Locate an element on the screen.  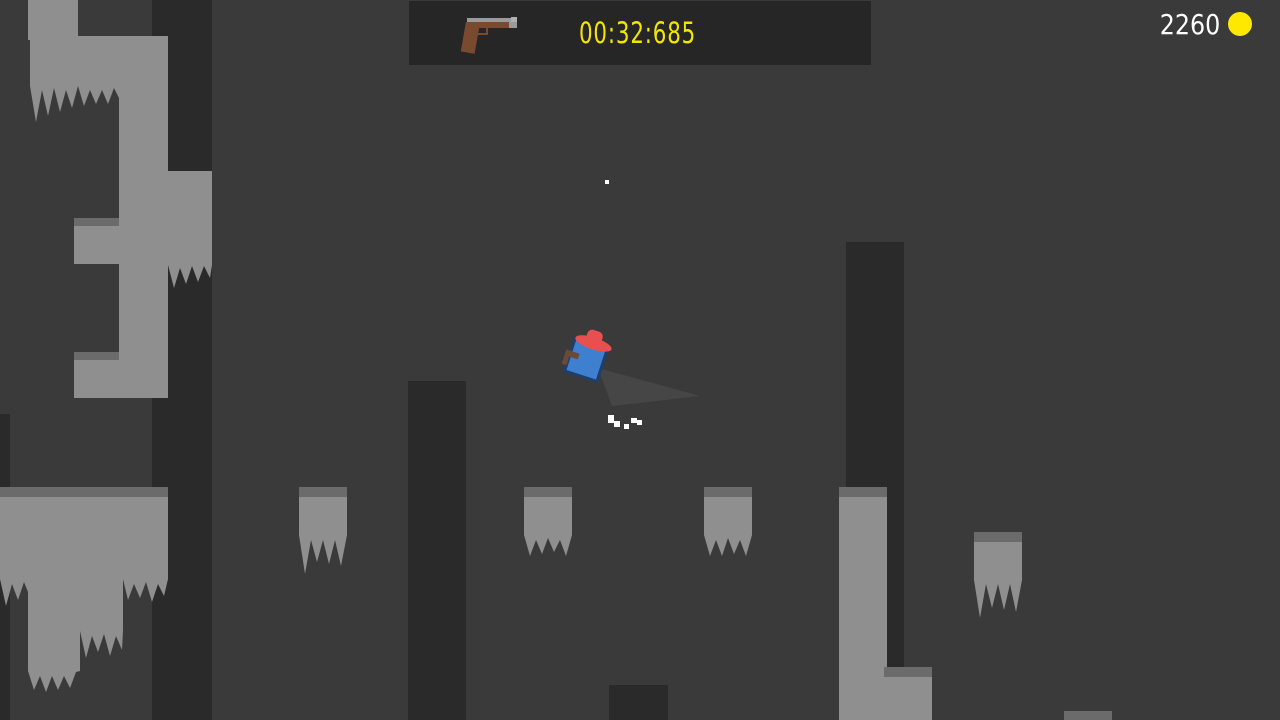
race-timer: 00:32:685 is located at coordinates (638, 33).